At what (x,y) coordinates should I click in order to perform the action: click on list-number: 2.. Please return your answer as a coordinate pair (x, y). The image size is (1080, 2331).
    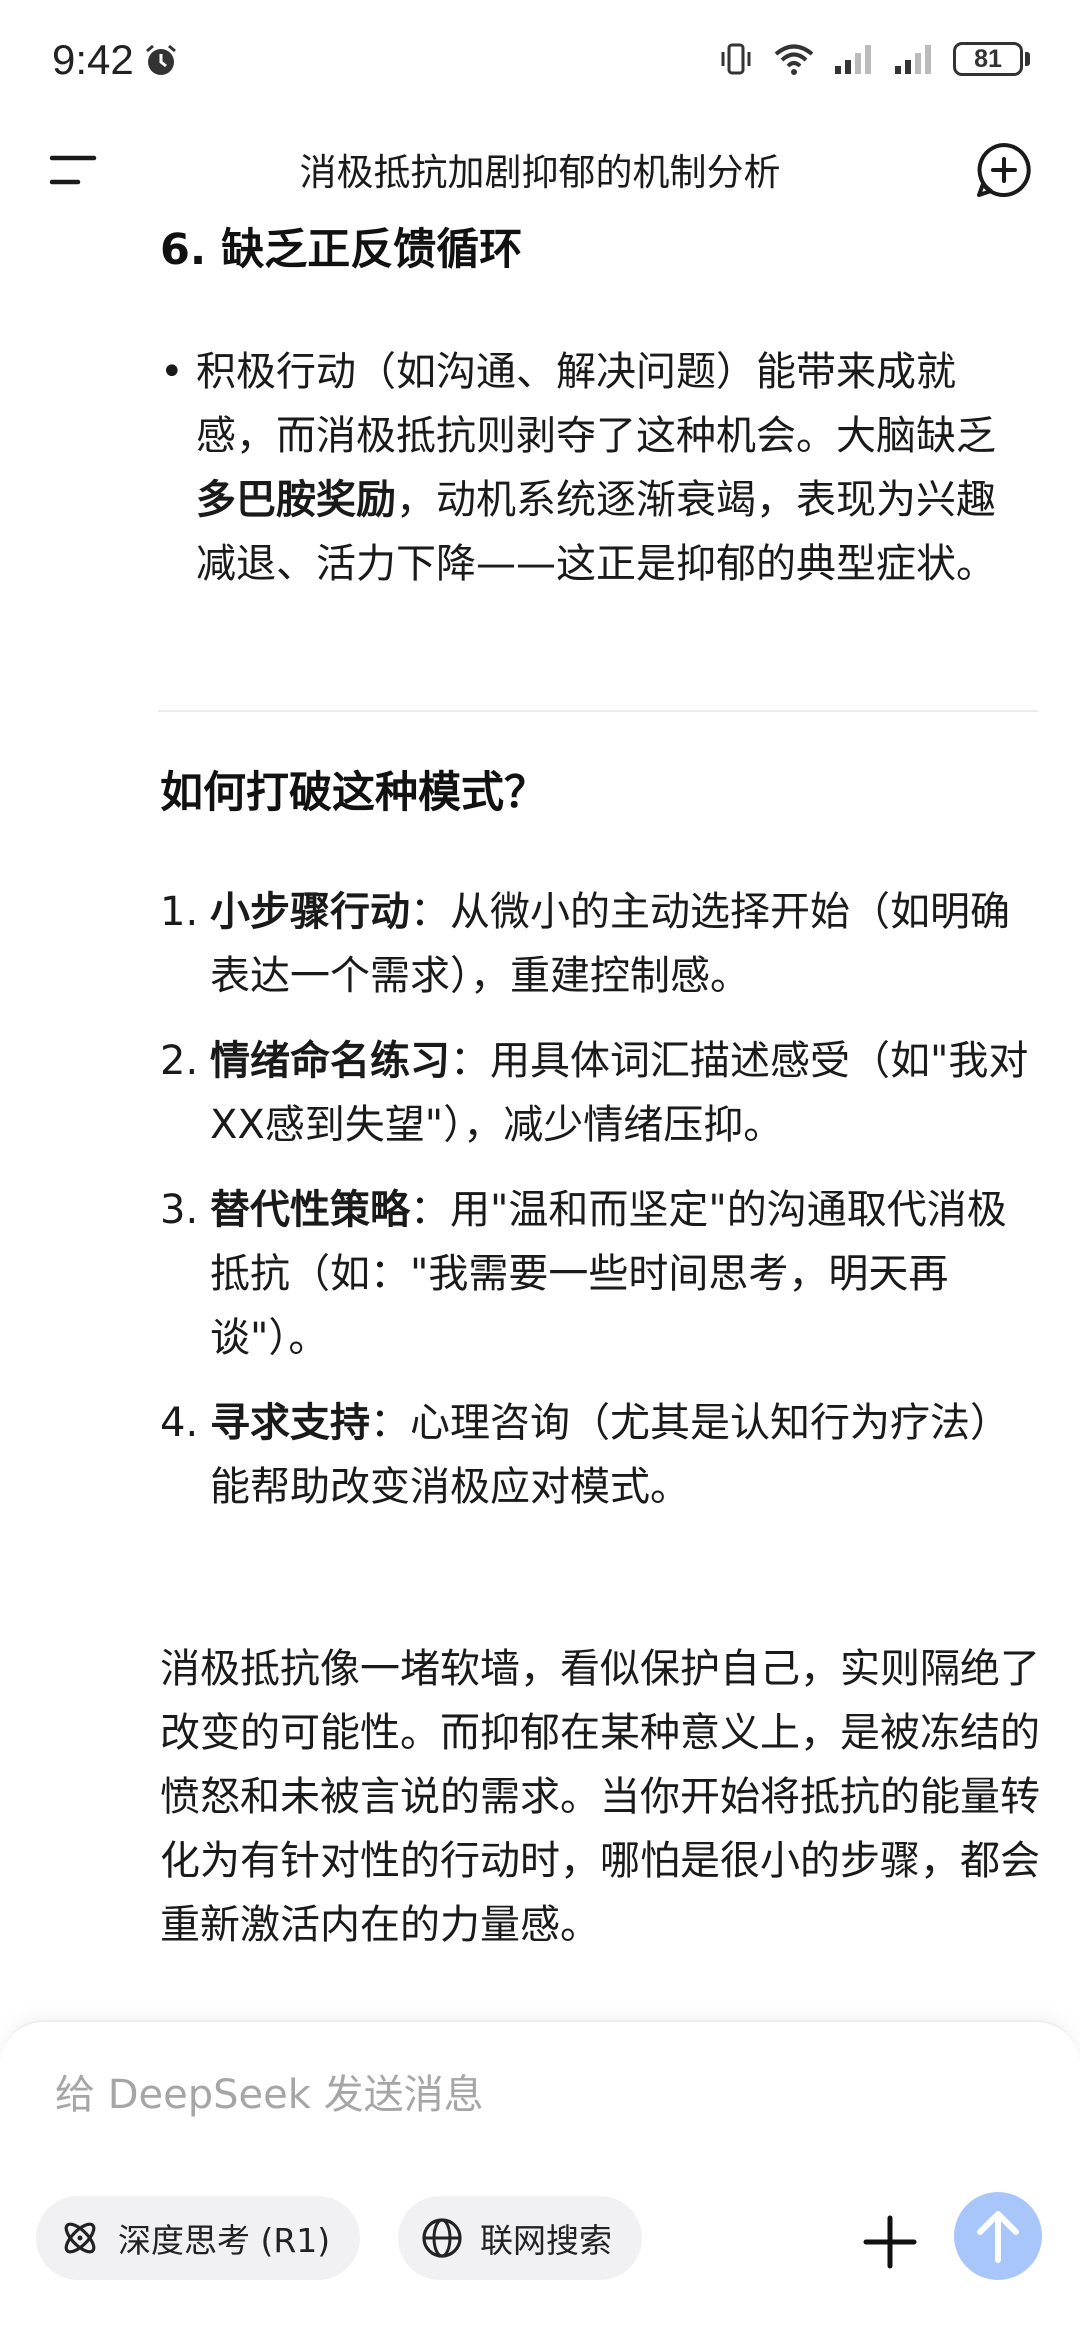
    Looking at the image, I should click on (179, 1061).